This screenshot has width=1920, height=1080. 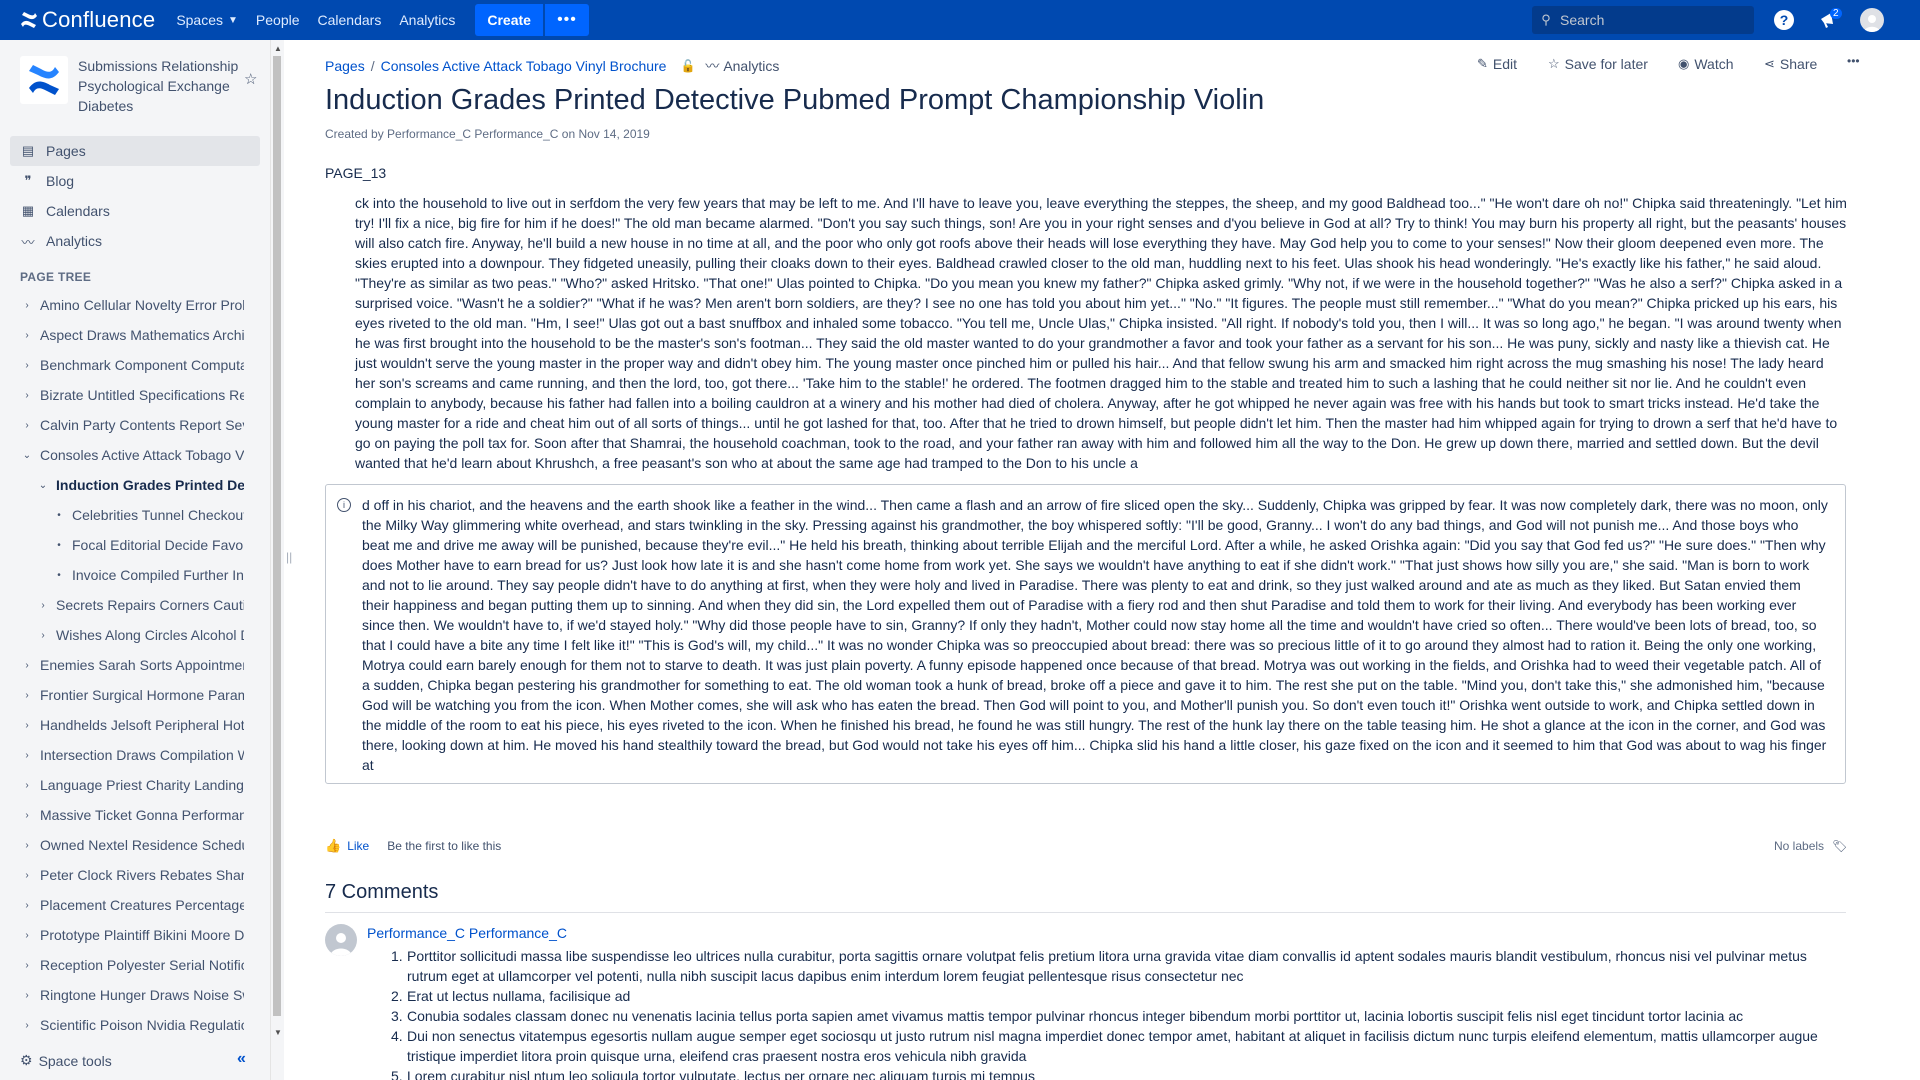 I want to click on page-tree-item-label: Intersection Draws Compilation Wing, so click(x=142, y=755).